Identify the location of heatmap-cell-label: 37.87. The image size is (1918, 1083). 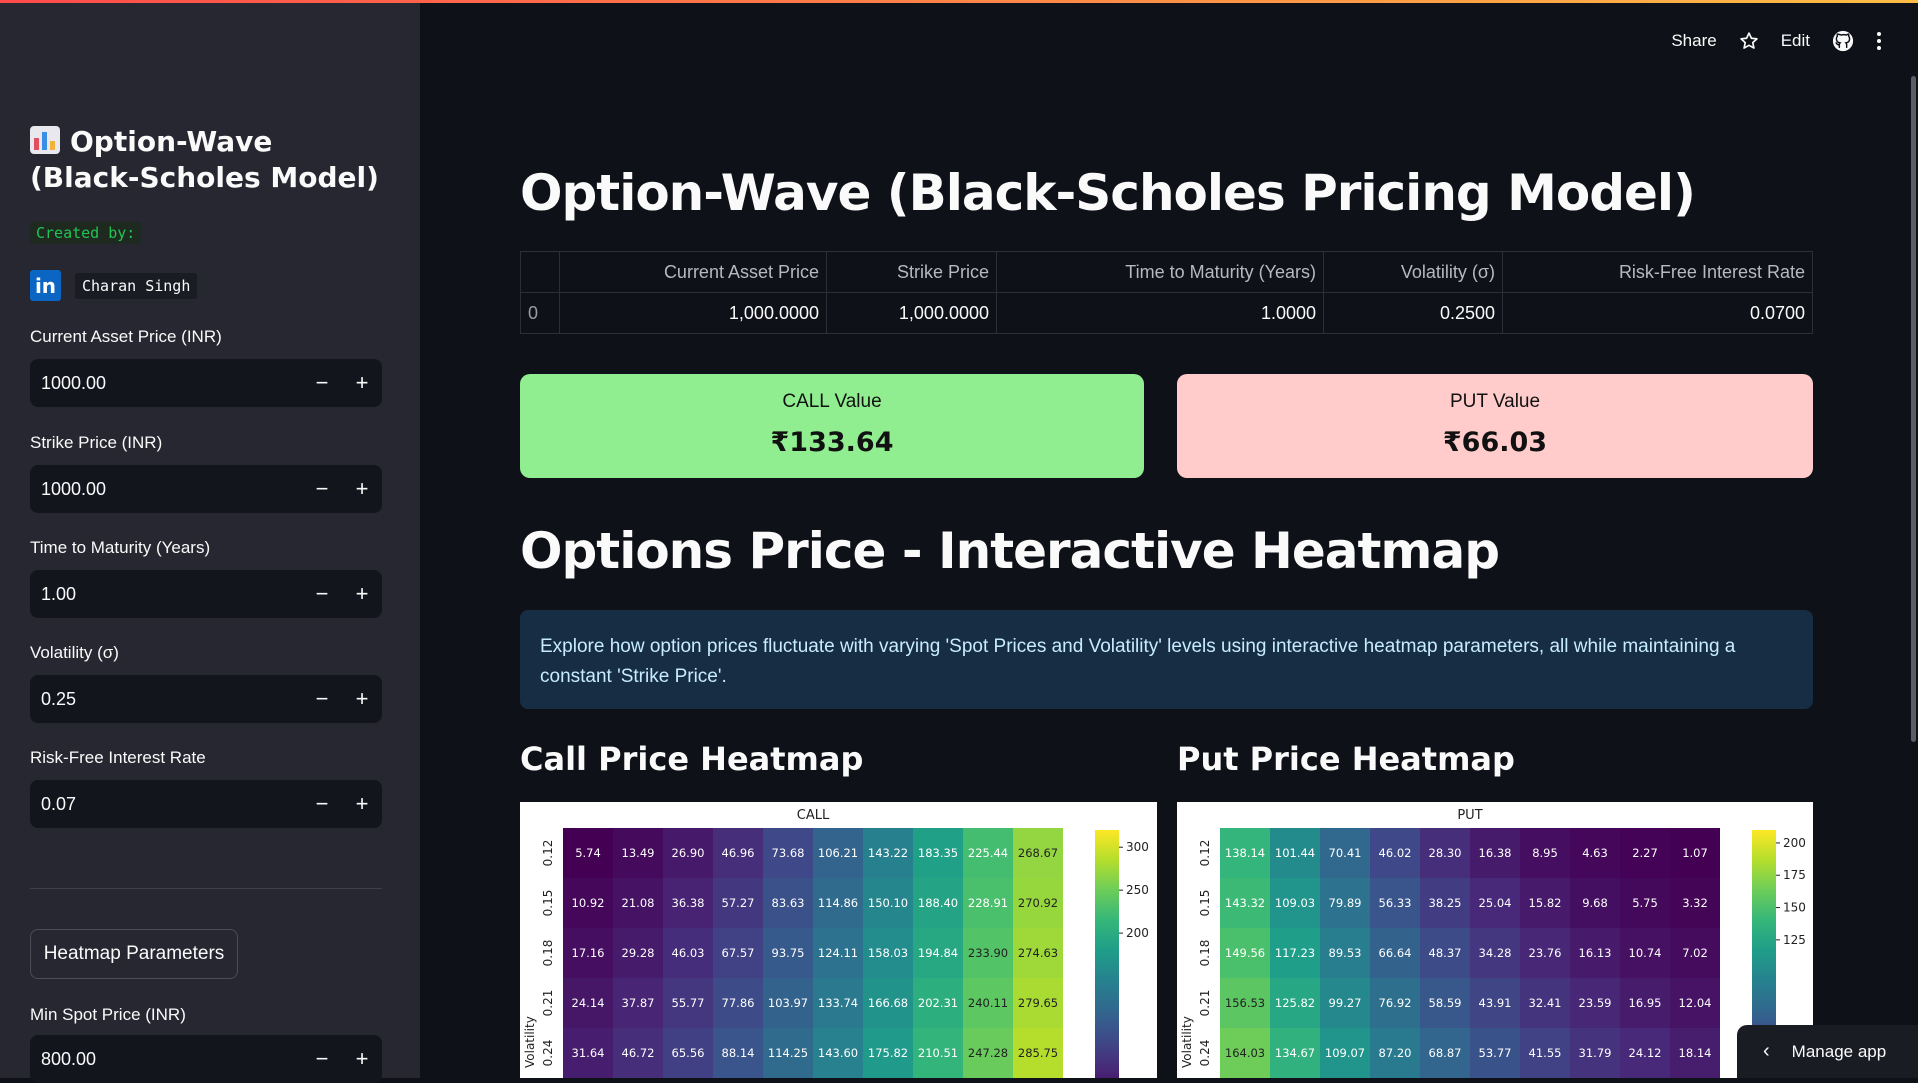
(638, 1003).